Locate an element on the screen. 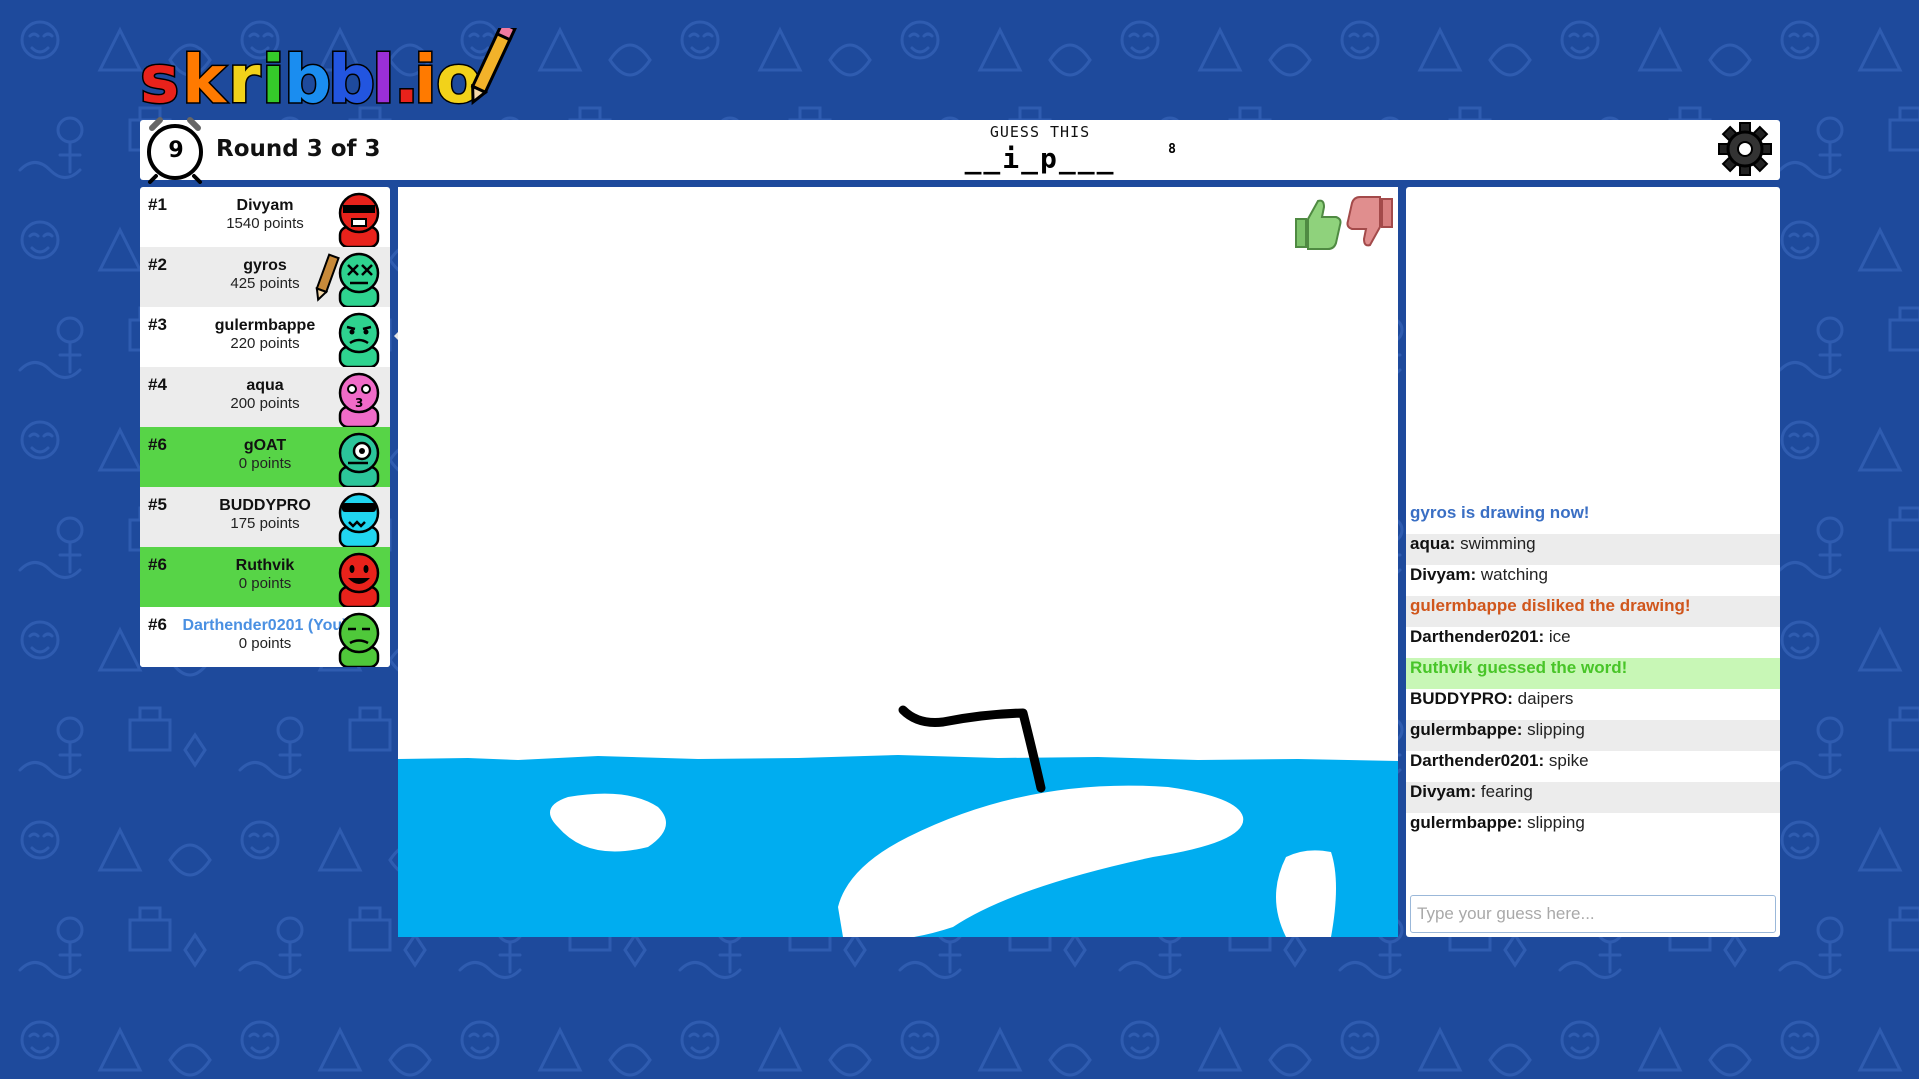  player-row: #6 gOAT 0 points is located at coordinates (265, 457).